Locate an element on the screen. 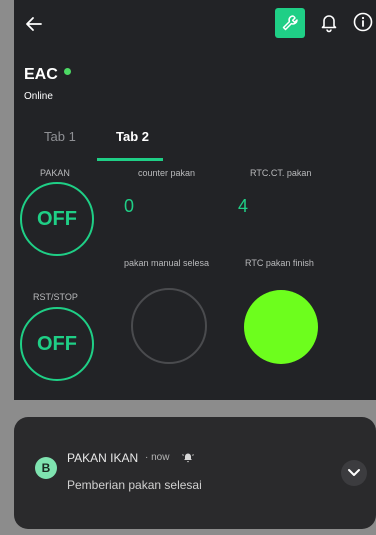  bell-ringing-icon is located at coordinates (188, 456).